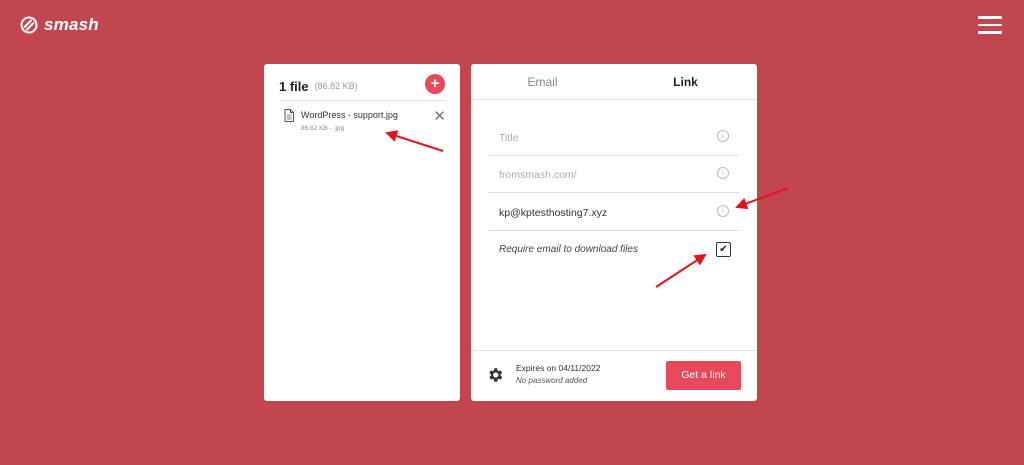 This screenshot has height=465, width=1024. I want to click on gear-icon, so click(495, 375).